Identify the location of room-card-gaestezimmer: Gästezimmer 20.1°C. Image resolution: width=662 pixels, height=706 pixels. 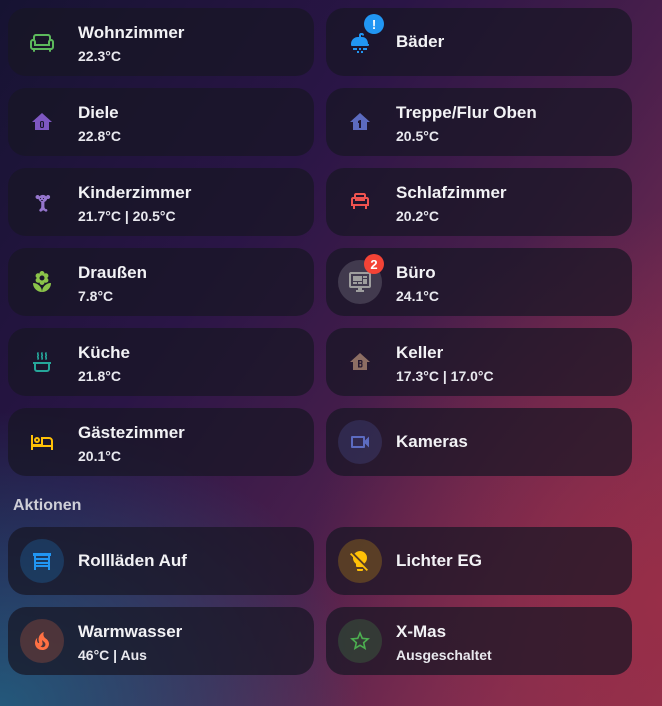
(161, 442).